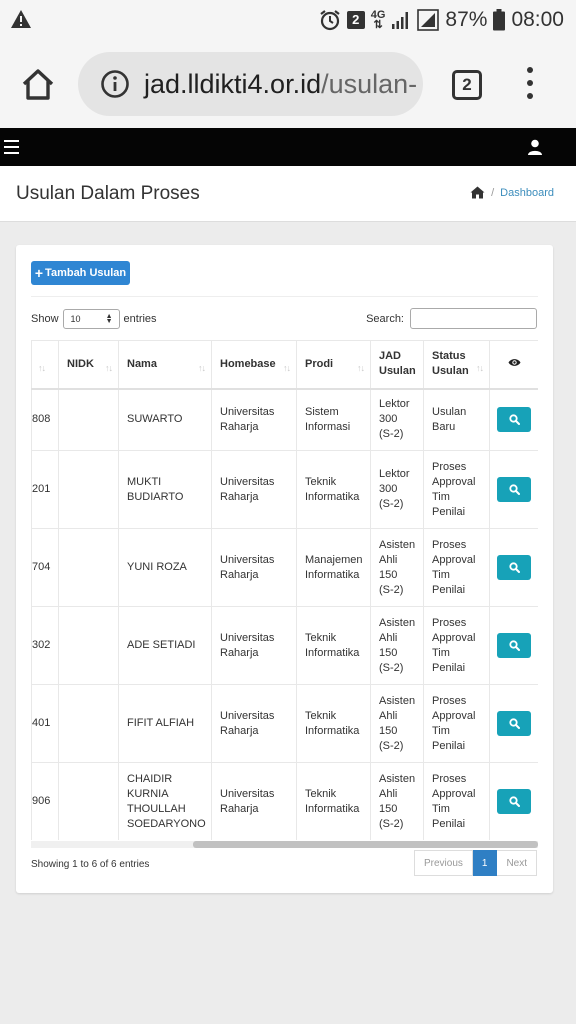 The height and width of the screenshot is (1024, 576). Describe the element at coordinates (466, 19) in the screenshot. I see `battery-percent: 87%` at that location.